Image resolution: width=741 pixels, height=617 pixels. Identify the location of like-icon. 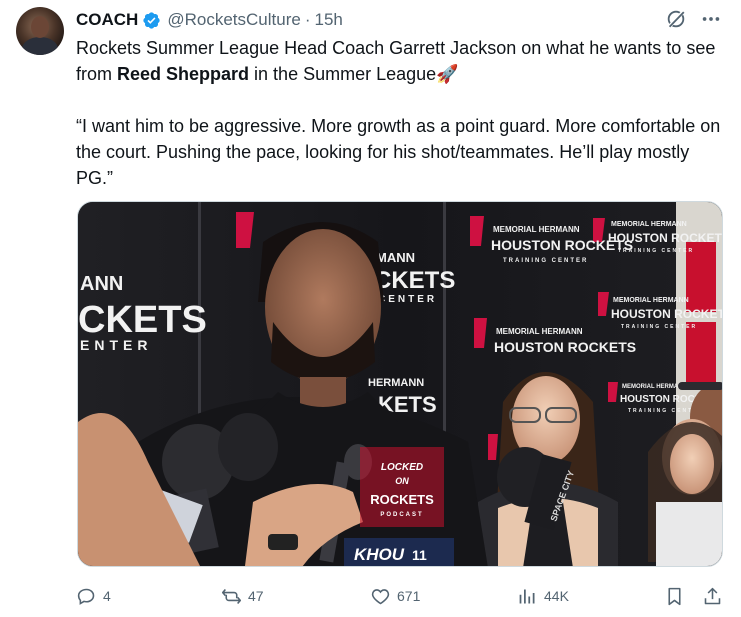
(380, 596).